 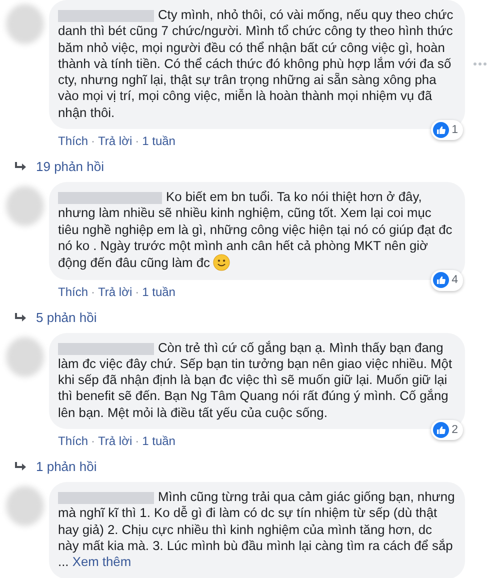 I want to click on reaction-count: 1, so click(x=446, y=130).